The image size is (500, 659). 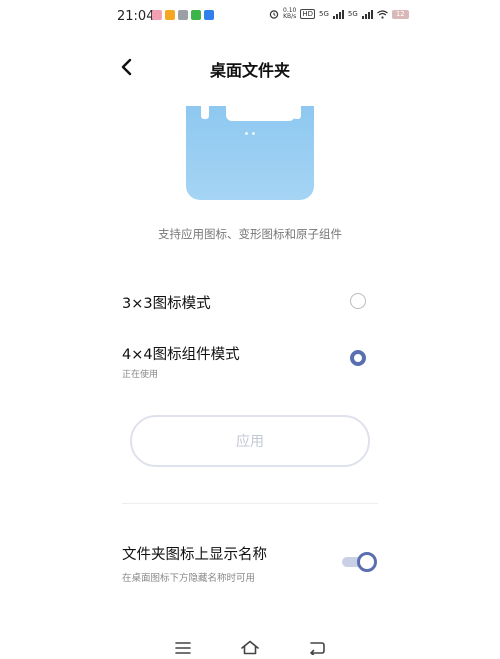 I want to click on page-indicator-dots, so click(x=250, y=133).